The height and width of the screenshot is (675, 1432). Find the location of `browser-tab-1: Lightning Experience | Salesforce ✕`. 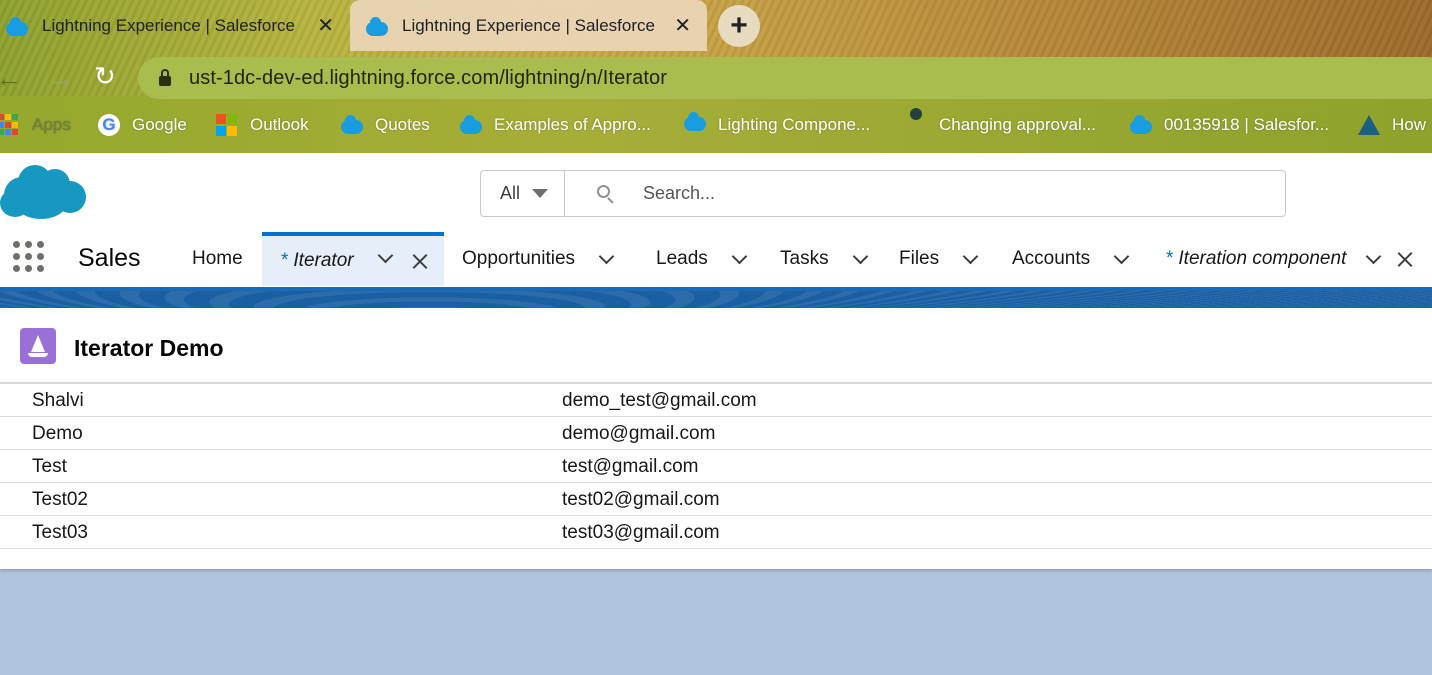

browser-tab-1: Lightning Experience | Salesforce ✕ is located at coordinates (174, 25).